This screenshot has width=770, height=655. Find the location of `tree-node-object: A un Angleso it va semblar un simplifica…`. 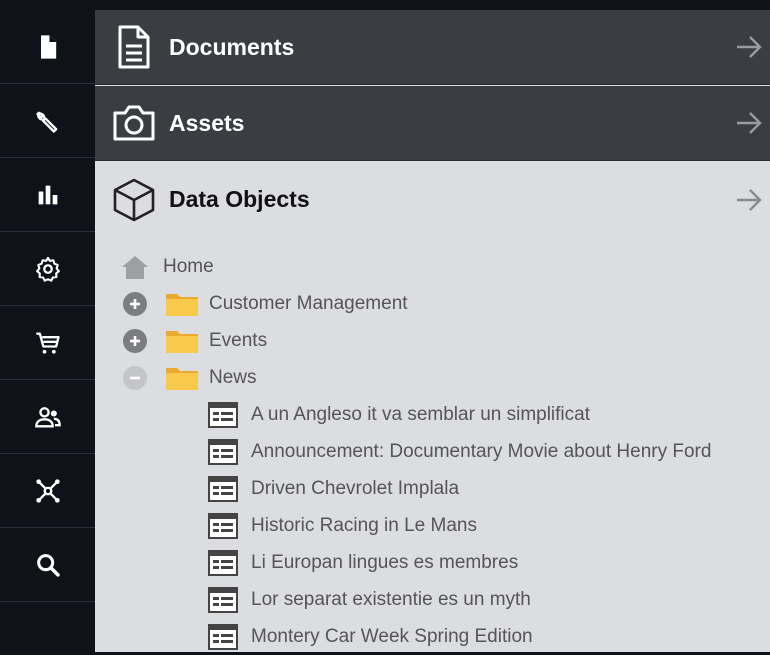

tree-node-object: A un Angleso it va semblar un simplifica… is located at coordinates (399, 414).